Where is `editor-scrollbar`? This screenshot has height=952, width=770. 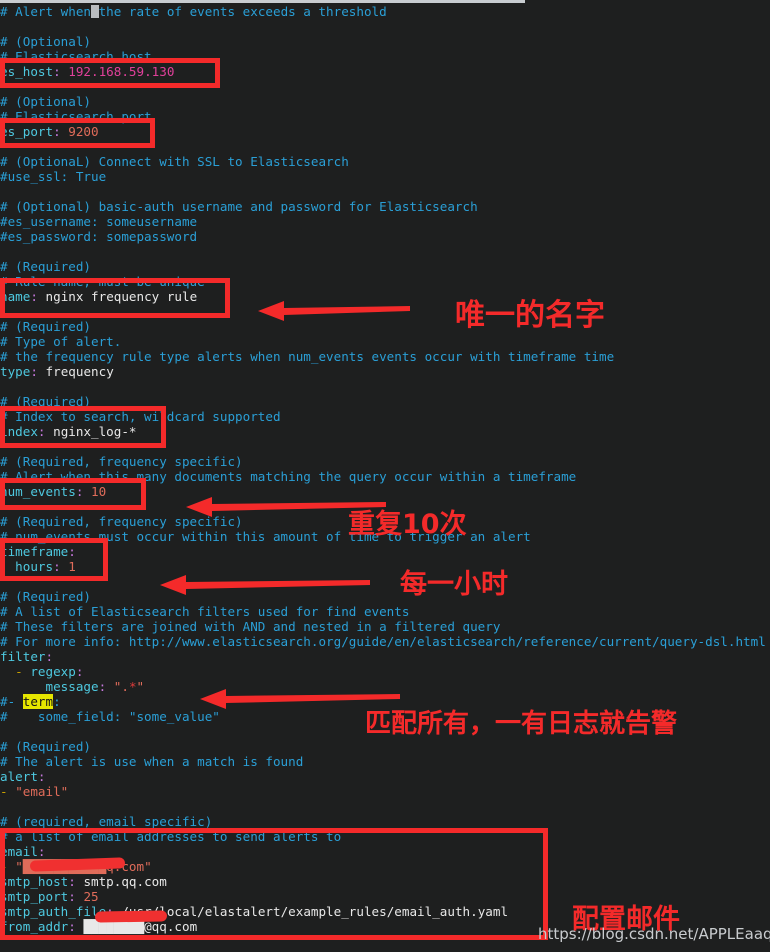
editor-scrollbar is located at coordinates (262, 1).